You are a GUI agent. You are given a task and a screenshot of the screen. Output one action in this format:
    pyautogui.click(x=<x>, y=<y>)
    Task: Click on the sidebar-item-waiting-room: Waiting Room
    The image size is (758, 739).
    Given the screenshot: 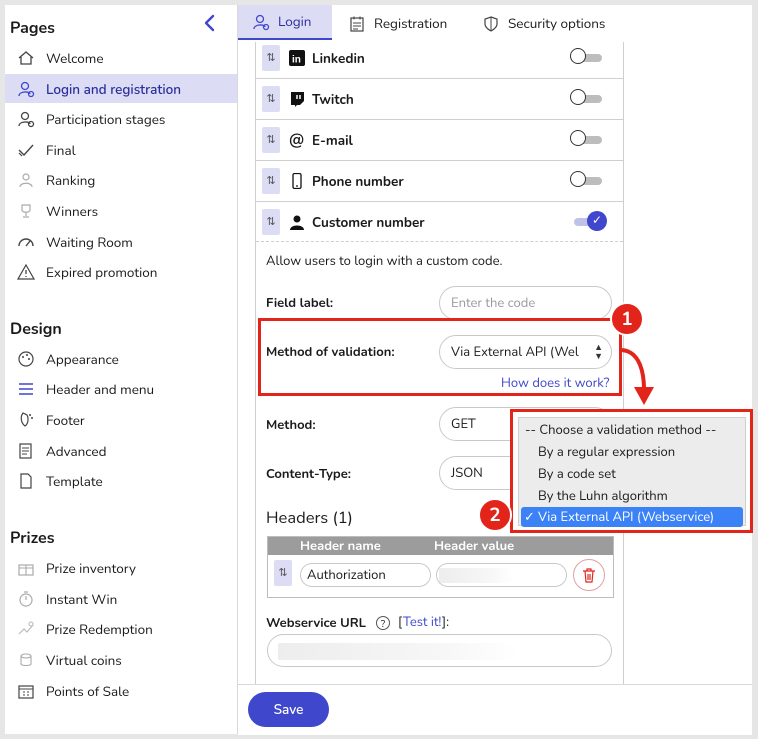 What is the action you would take?
    pyautogui.click(x=121, y=241)
    